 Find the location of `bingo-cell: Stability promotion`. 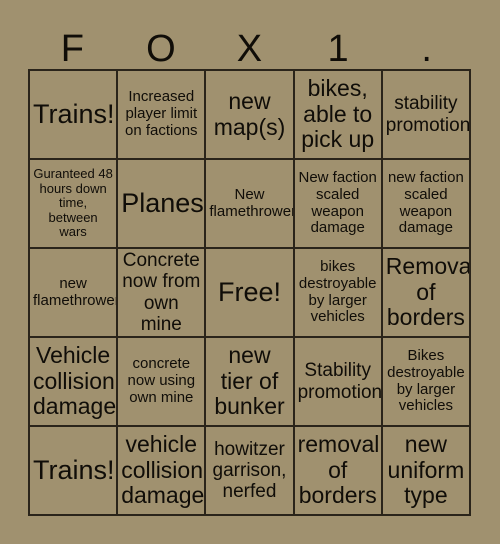

bingo-cell: Stability promotion is located at coordinates (338, 382).